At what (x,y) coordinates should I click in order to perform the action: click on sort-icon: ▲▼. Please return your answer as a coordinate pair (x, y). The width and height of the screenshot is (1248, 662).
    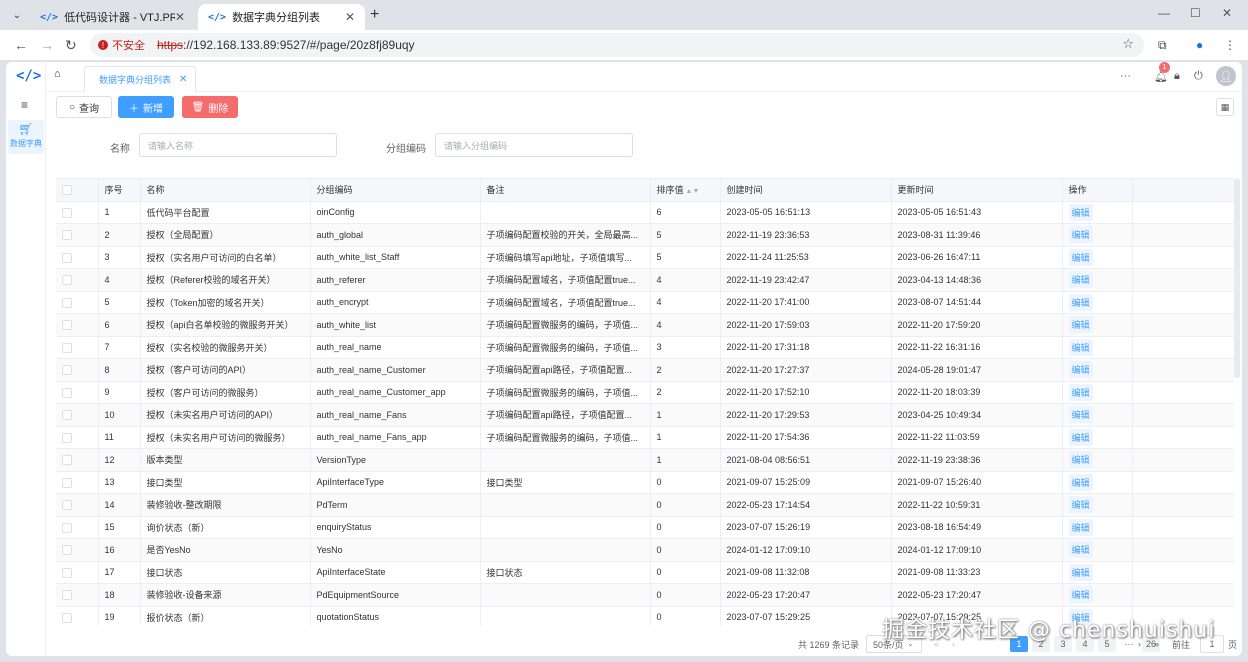
    Looking at the image, I should click on (693, 191).